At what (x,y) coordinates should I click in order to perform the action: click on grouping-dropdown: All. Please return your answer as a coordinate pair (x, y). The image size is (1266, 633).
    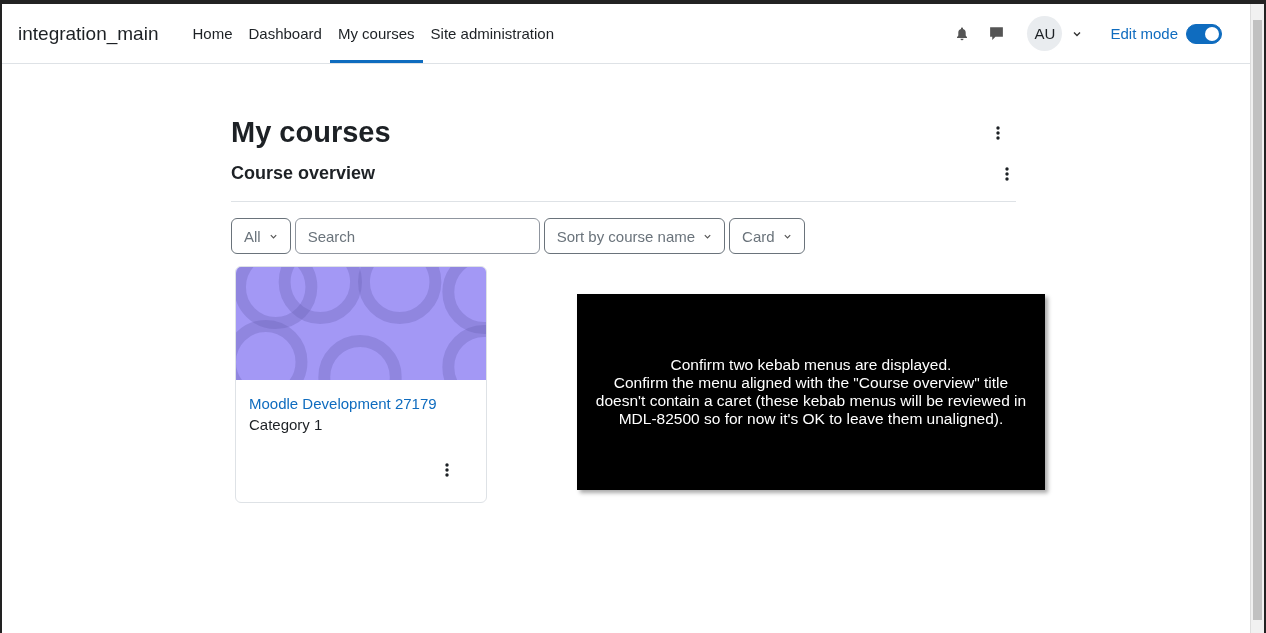
    Looking at the image, I should click on (261, 236).